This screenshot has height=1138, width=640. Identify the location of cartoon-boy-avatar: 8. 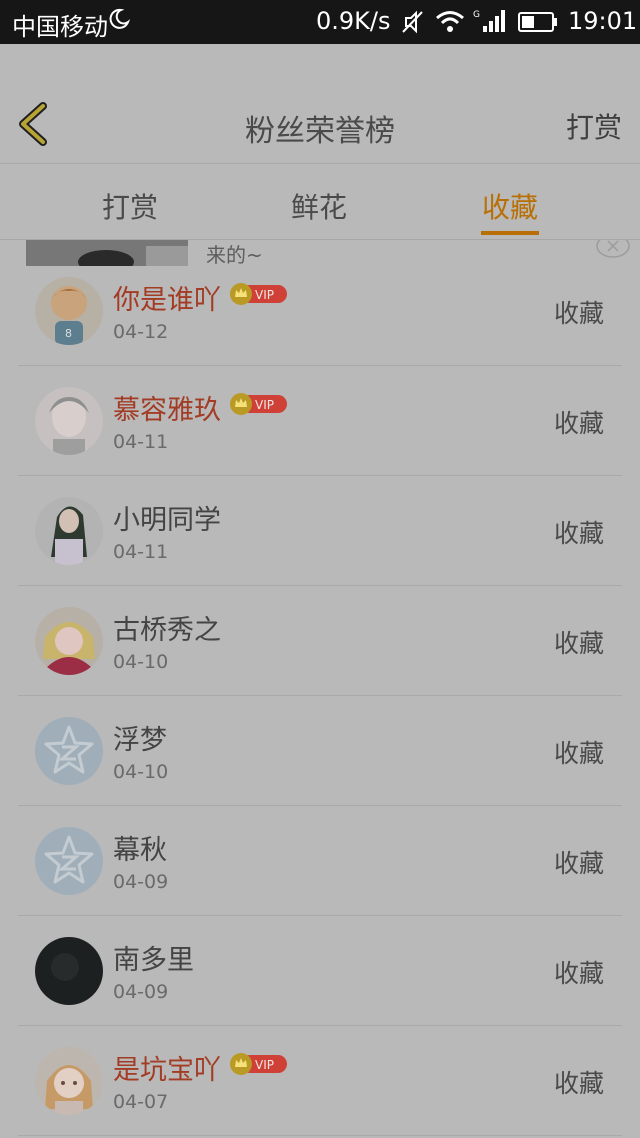
(69, 311).